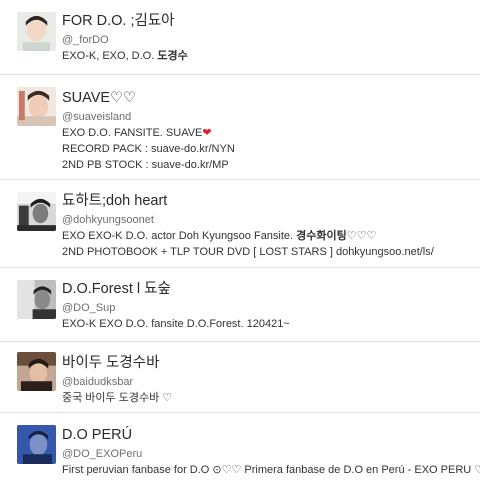  What do you see at coordinates (125, 56) in the screenshot?
I see `account-bio: EXO-K, EXO, D.O. 도경수` at bounding box center [125, 56].